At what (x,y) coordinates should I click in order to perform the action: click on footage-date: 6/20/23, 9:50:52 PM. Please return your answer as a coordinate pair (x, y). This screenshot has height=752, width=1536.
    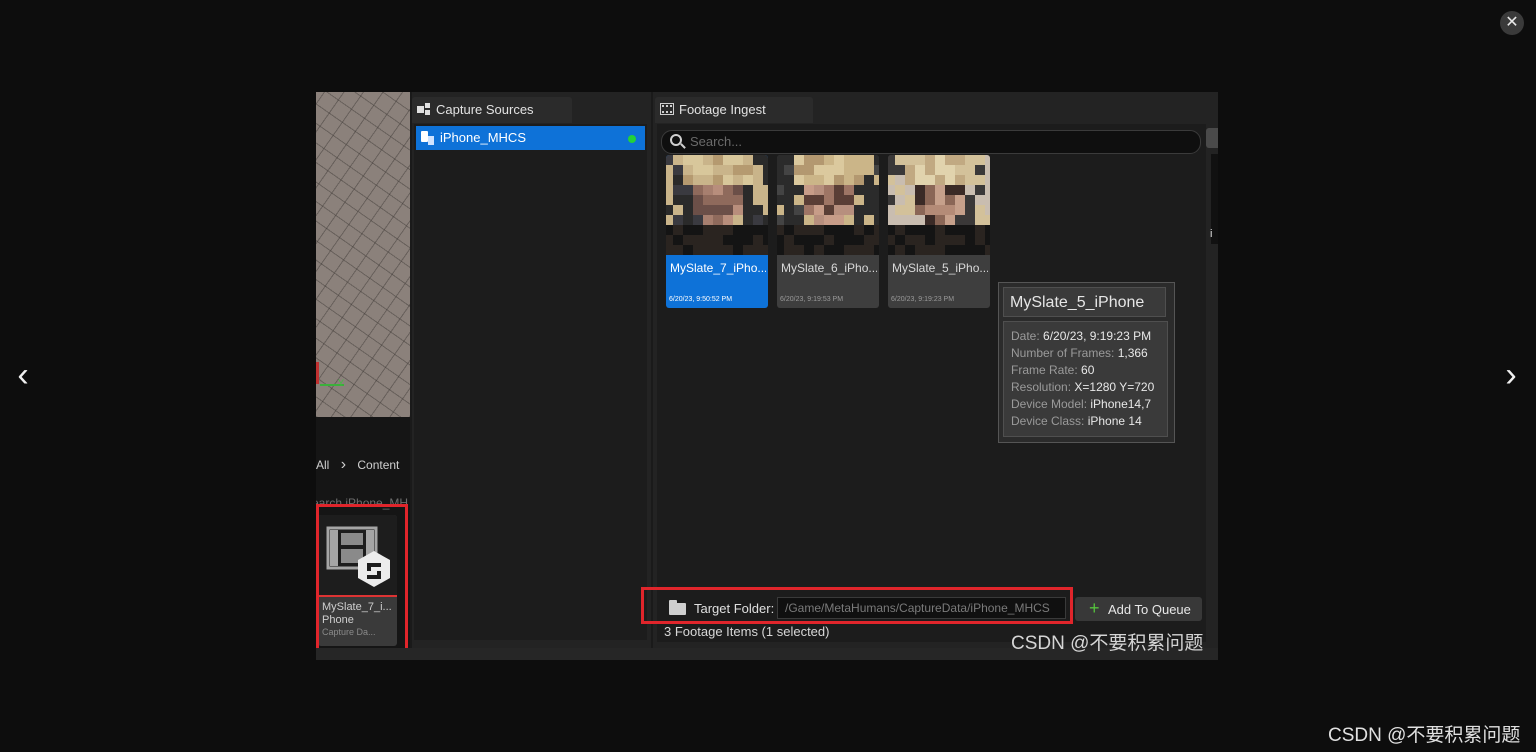
    Looking at the image, I should click on (701, 299).